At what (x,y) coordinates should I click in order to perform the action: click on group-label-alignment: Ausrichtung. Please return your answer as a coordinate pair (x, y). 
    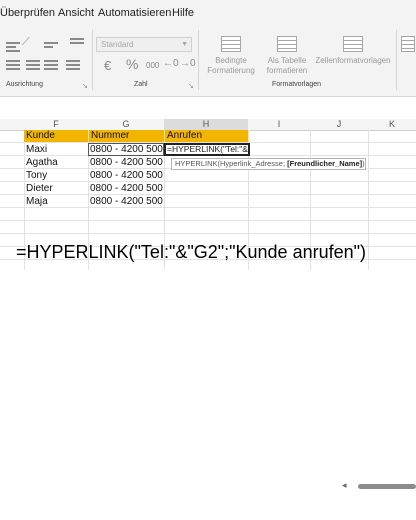
    Looking at the image, I should click on (24, 84).